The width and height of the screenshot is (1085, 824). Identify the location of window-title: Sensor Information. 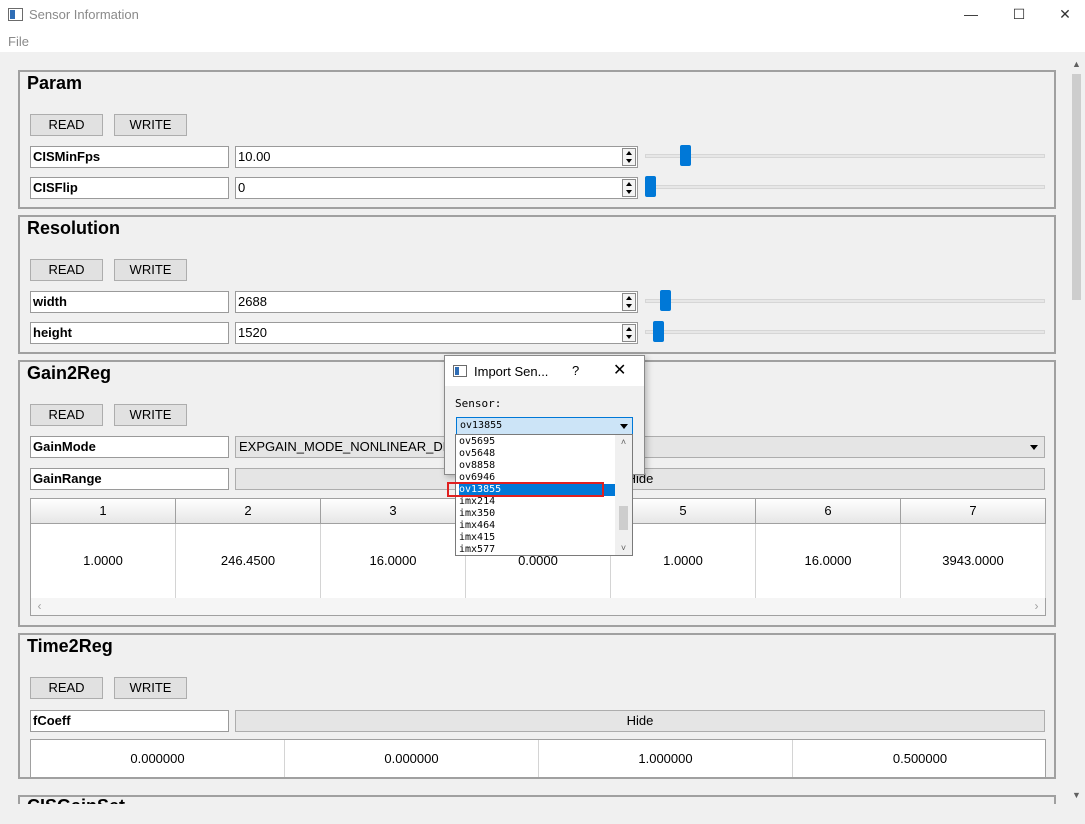
(84, 14).